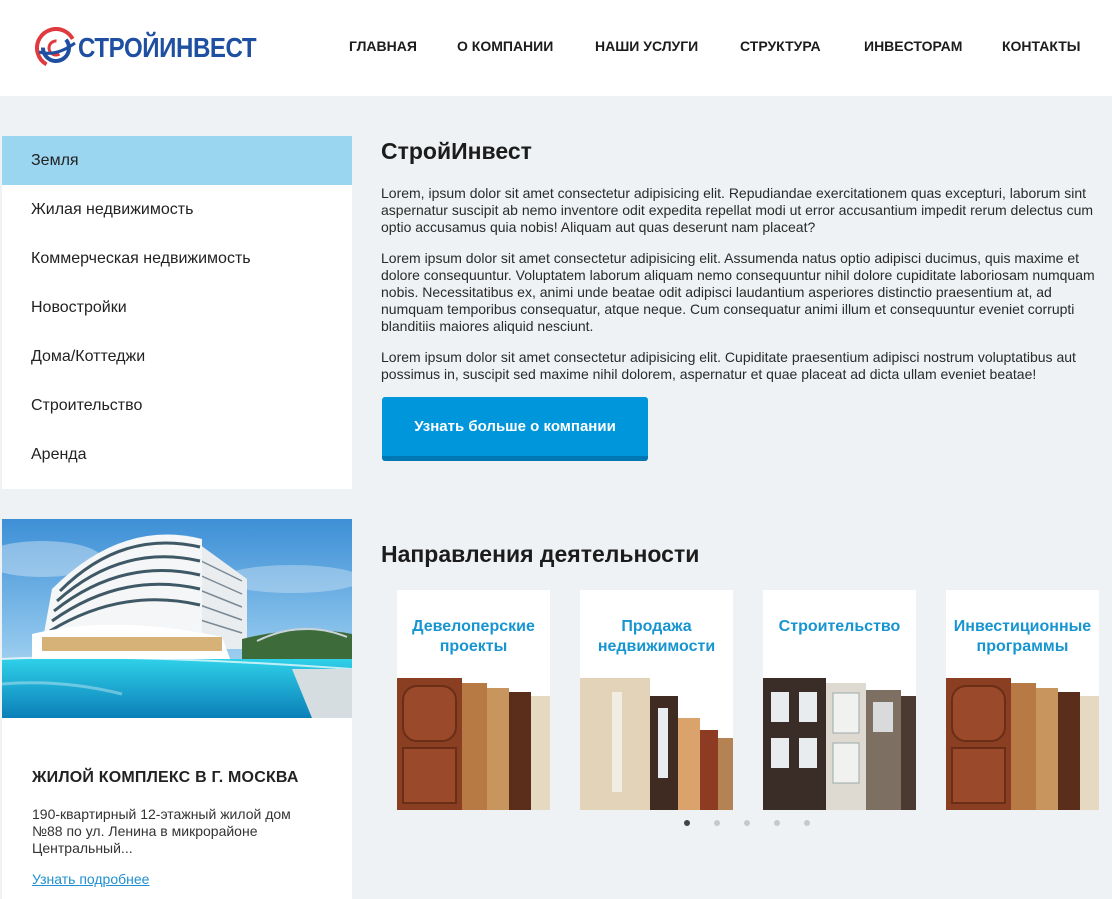  What do you see at coordinates (515, 429) in the screenshot?
I see `learn-more-button: Узнать больше о компании` at bounding box center [515, 429].